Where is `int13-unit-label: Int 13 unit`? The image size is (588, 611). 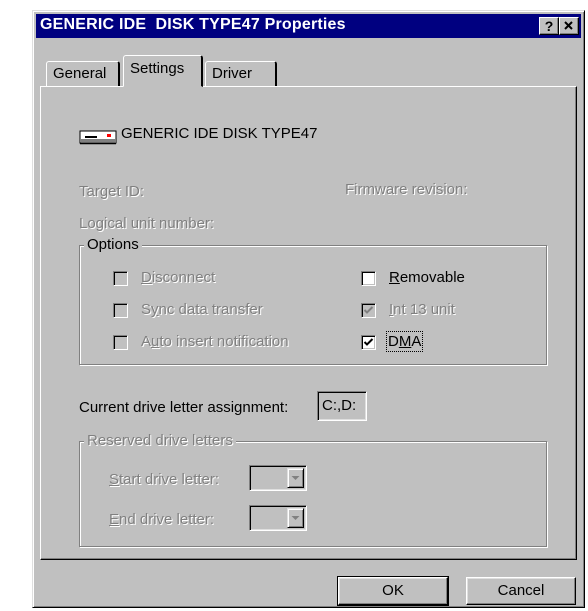 int13-unit-label: Int 13 unit is located at coordinates (422, 309).